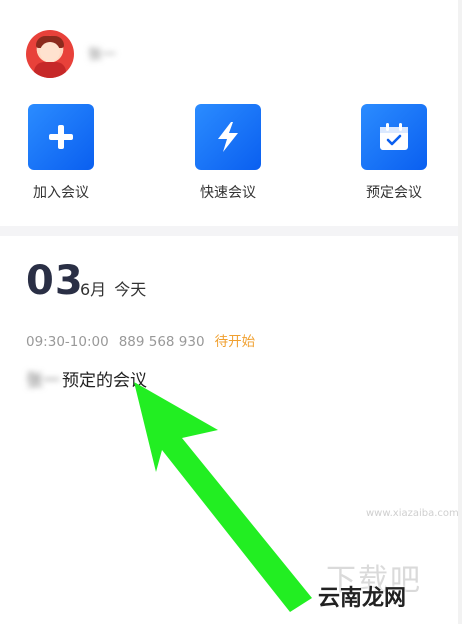 This screenshot has width=462, height=624. I want to click on schedule-meeting-button: 预定会议, so click(394, 153).